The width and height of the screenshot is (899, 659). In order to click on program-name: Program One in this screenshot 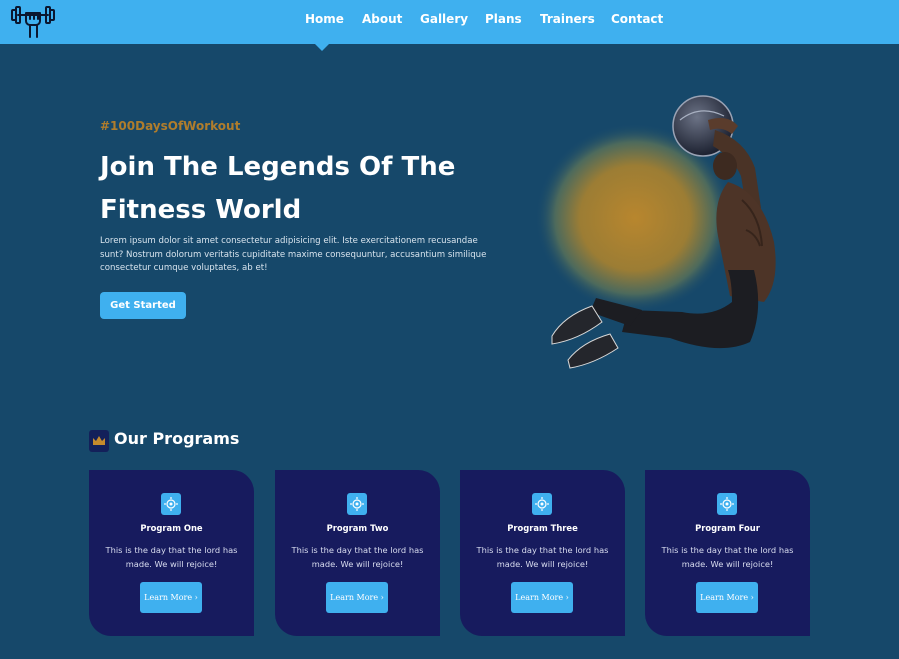, I will do `click(171, 528)`.